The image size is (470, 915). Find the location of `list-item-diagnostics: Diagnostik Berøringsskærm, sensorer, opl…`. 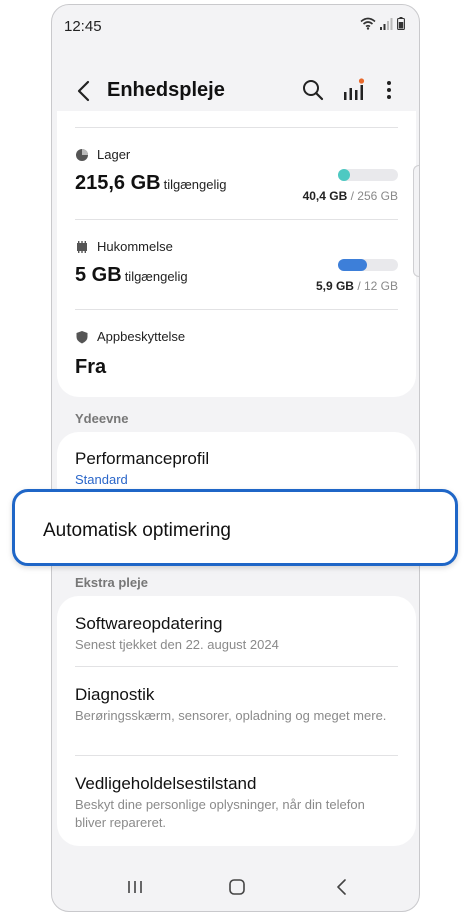

list-item-diagnostics: Diagnostik Berøringsskærm, sensorer, opl… is located at coordinates (236, 705).